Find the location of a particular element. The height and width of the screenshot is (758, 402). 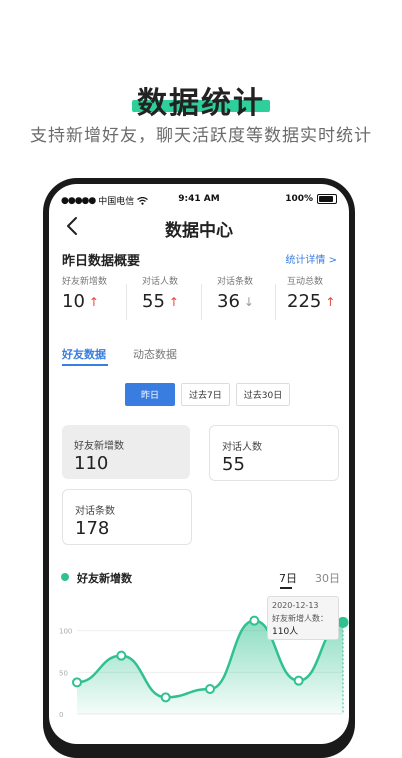

chart-tooltip: 2020-12-13 好友新增人数： 110人 is located at coordinates (303, 618).